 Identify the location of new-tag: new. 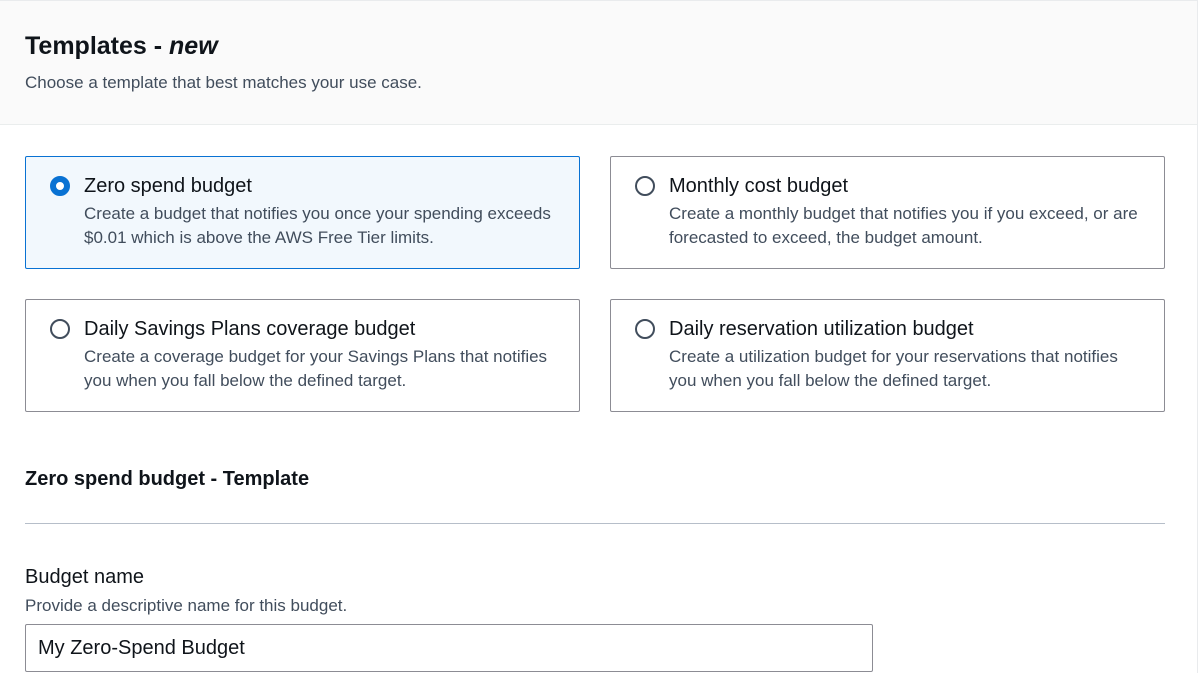
(193, 46).